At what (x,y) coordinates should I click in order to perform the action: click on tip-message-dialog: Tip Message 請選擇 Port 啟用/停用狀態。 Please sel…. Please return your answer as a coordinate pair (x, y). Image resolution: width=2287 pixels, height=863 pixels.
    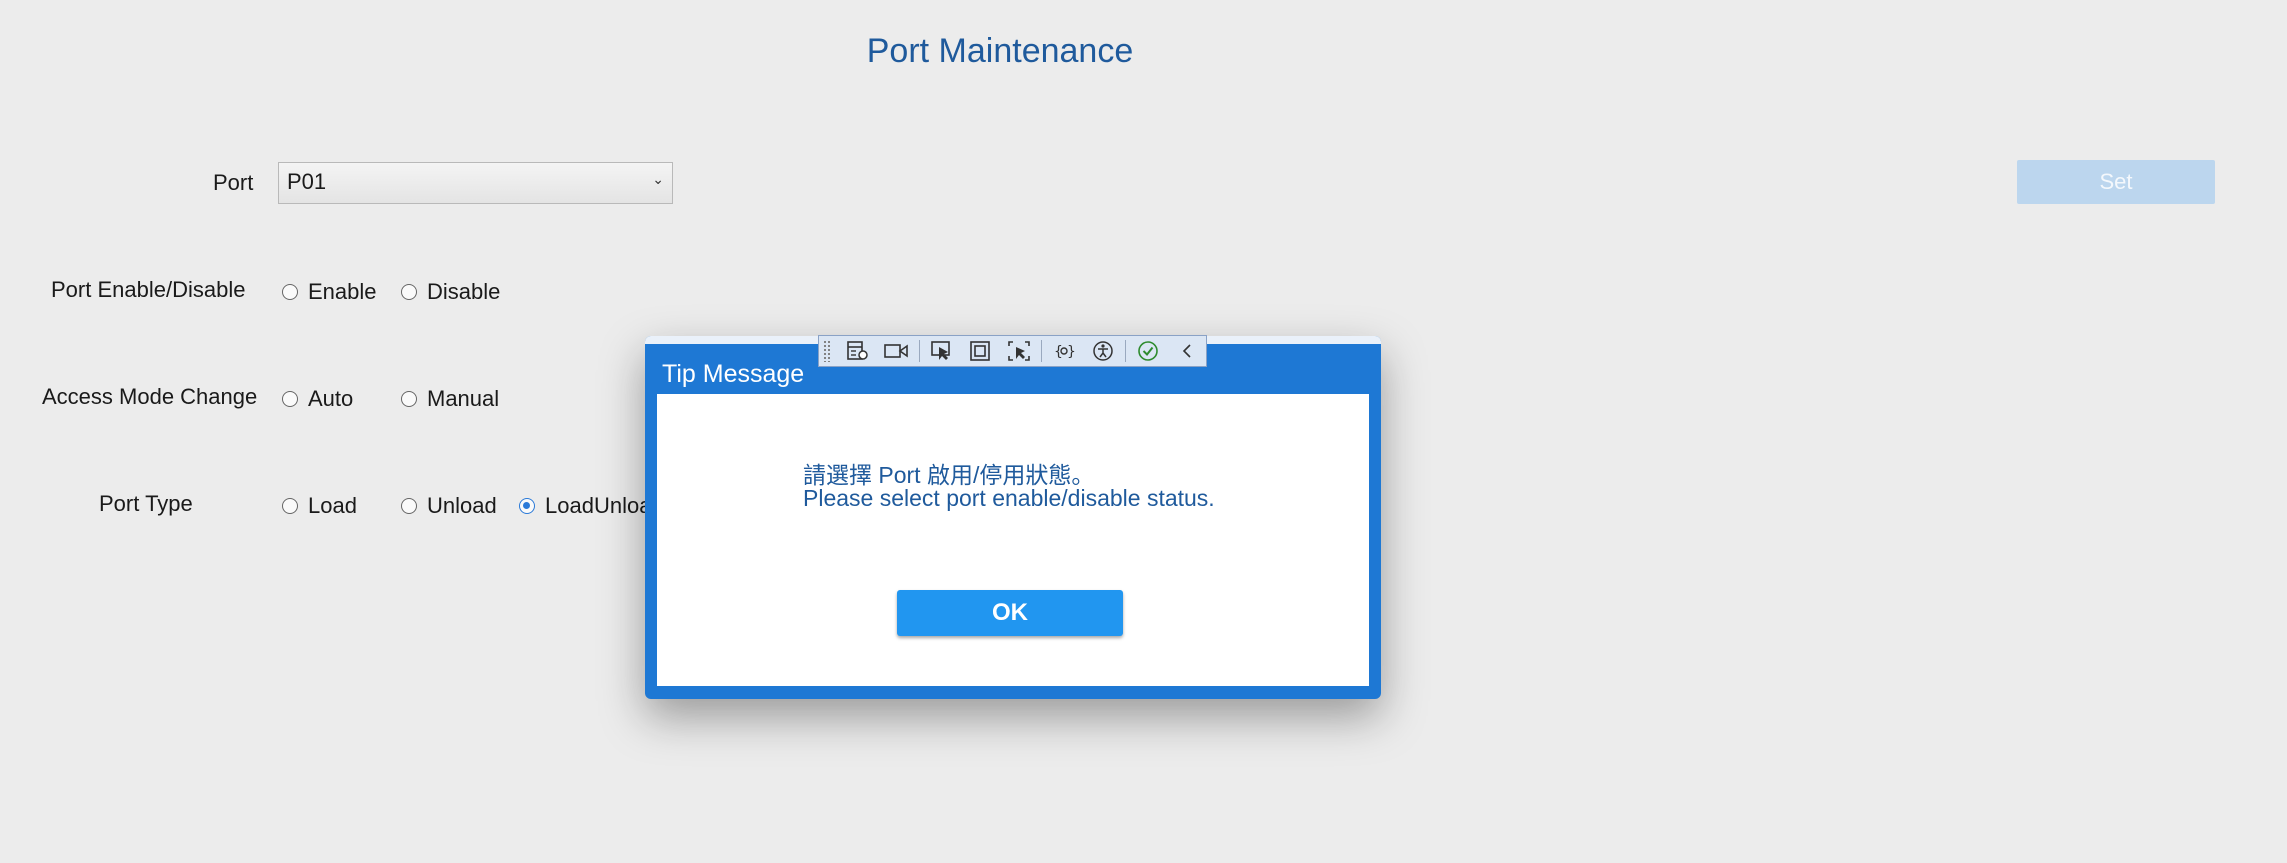
    Looking at the image, I should click on (1013, 517).